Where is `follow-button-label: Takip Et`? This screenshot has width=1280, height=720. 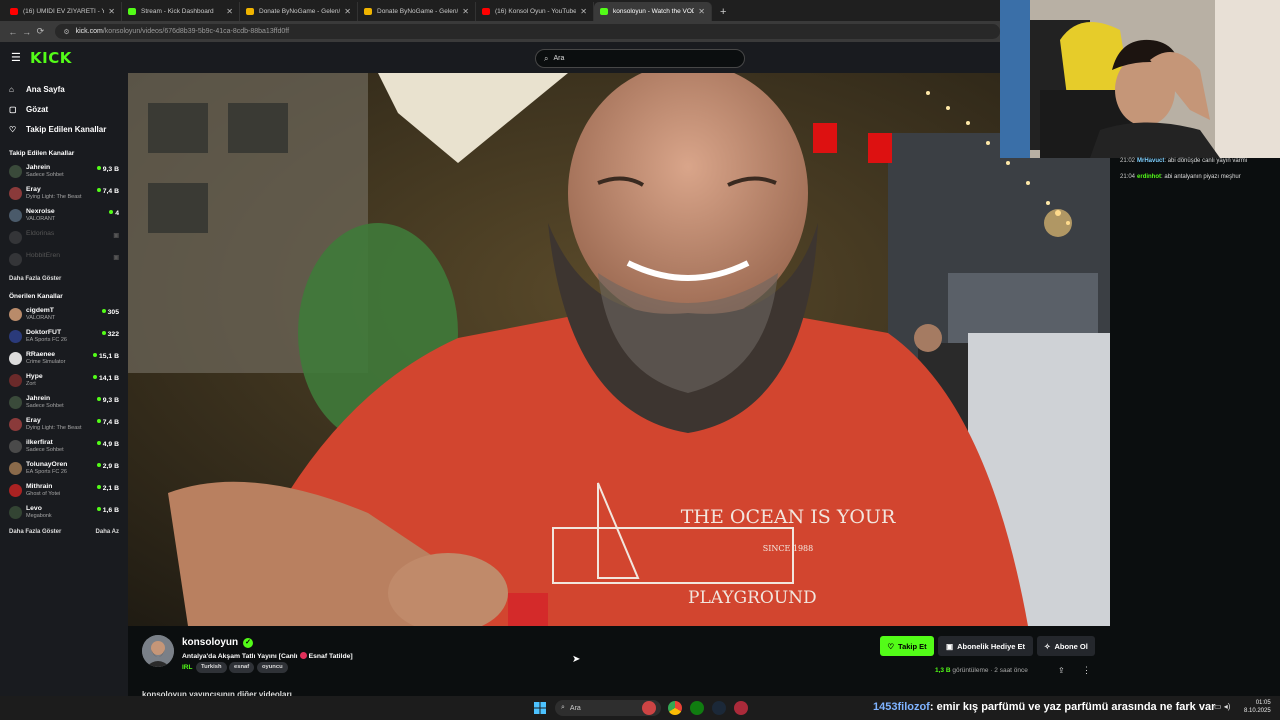 follow-button-label: Takip Et is located at coordinates (912, 646).